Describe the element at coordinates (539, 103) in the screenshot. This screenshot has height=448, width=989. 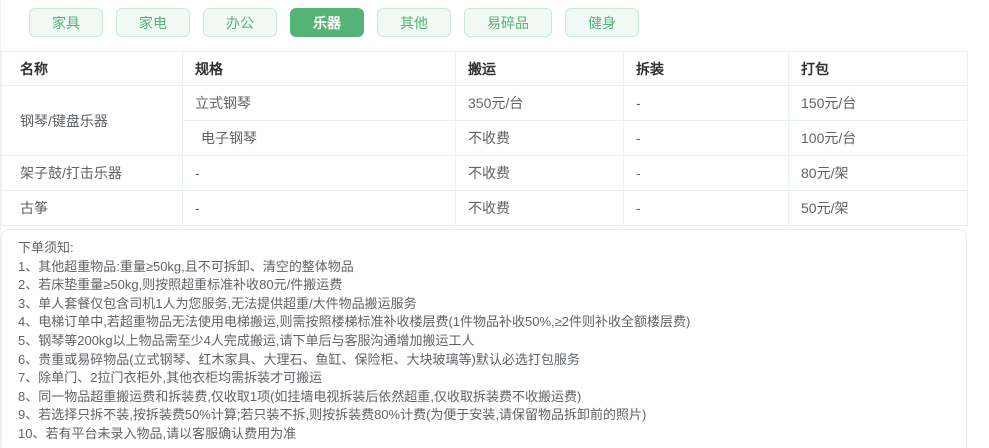
I see `cell-moving-fee: 350元/台` at that location.